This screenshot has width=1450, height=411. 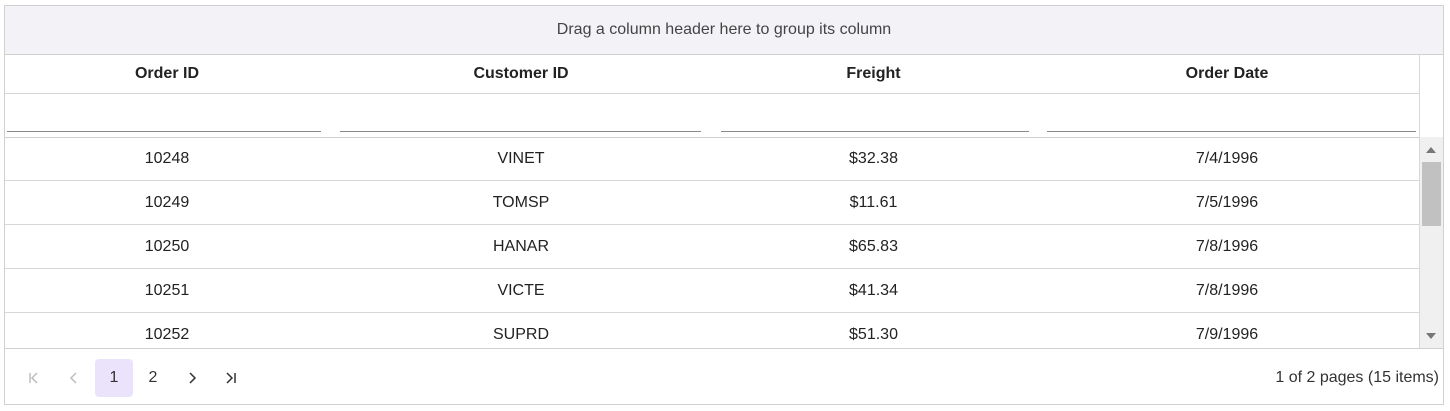 I want to click on scrollbar-thumb, so click(x=1431, y=194).